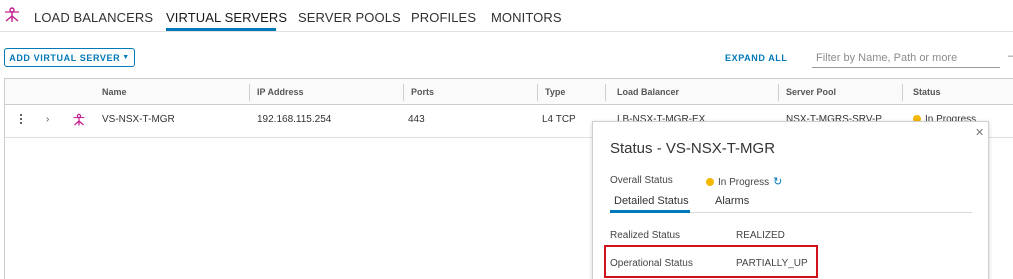 The height and width of the screenshot is (279, 1013). Describe the element at coordinates (711, 261) in the screenshot. I see `annotation-highlight-box` at that location.